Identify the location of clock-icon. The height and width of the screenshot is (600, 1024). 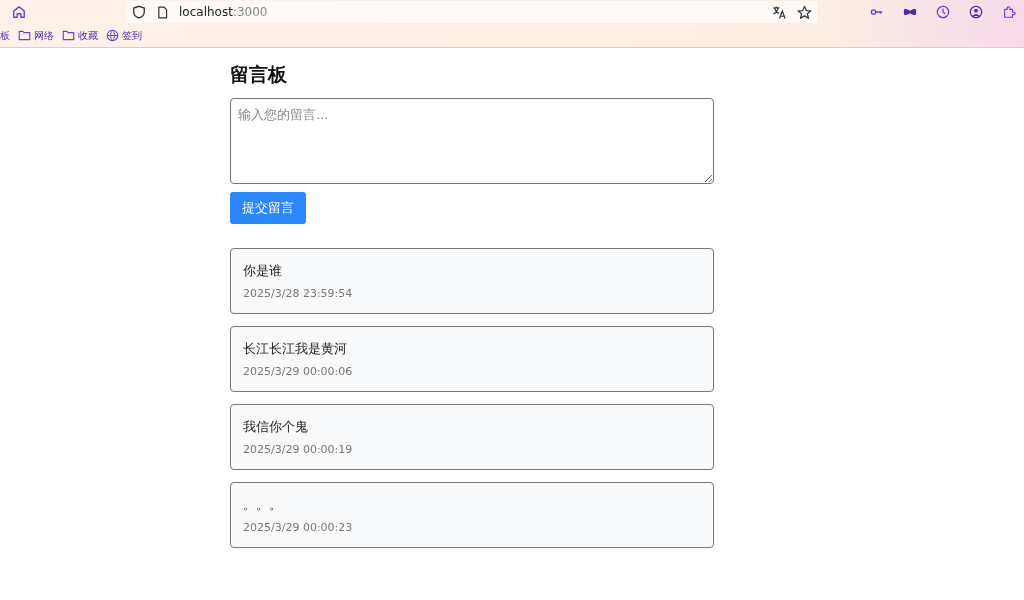
(943, 12).